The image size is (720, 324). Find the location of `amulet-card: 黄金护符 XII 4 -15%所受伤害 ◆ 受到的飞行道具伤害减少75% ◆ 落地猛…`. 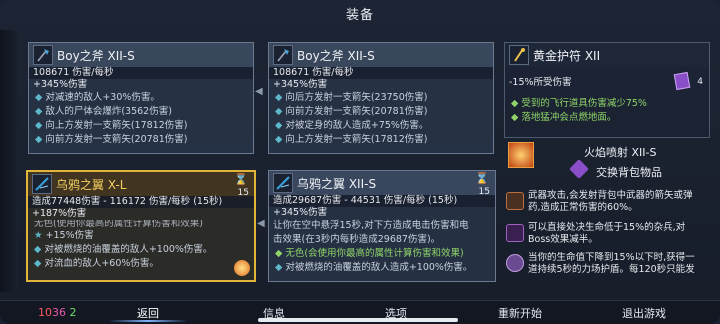

amulet-card: 黄金护符 XII 4 -15%所受伤害 ◆ 受到的飞行道具伤害减少75% ◆ 落地猛… is located at coordinates (607, 90).